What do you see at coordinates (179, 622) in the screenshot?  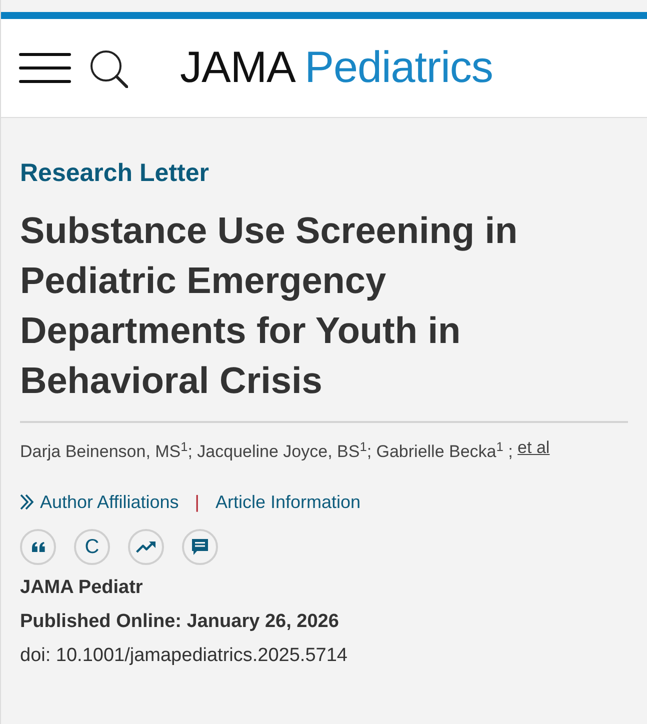 I see `publication-date: Published Online: January 26, 2026` at bounding box center [179, 622].